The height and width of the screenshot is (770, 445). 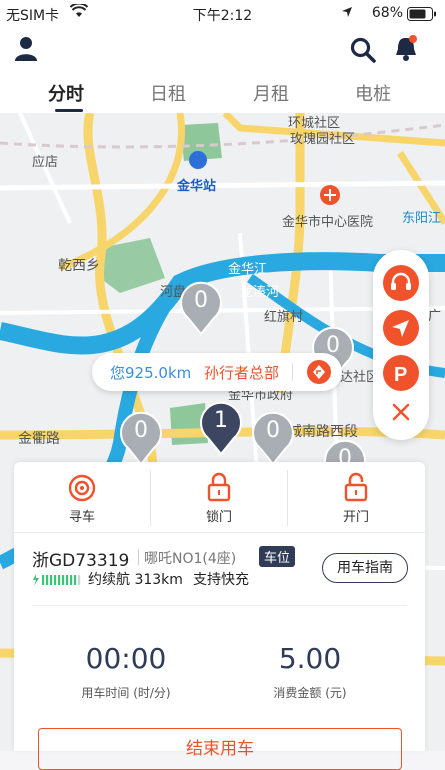 What do you see at coordinates (422, 16) in the screenshot?
I see `battery-icon` at bounding box center [422, 16].